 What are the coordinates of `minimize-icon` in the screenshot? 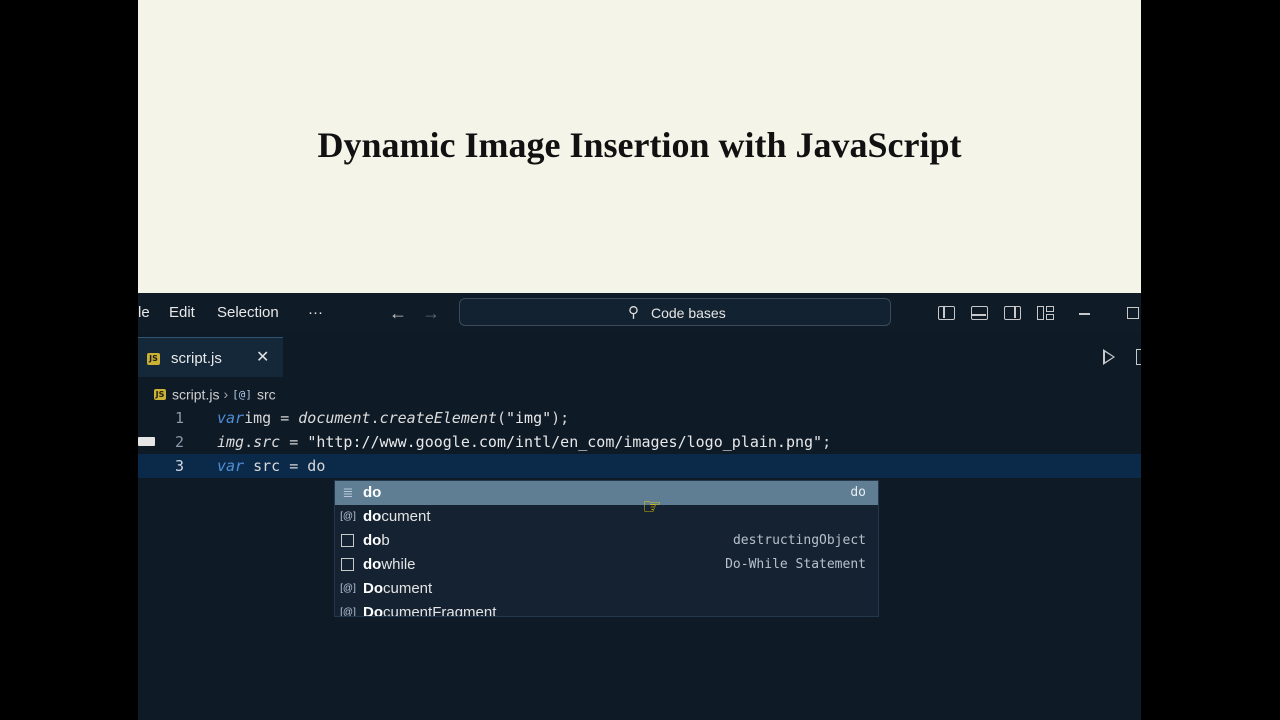 It's located at (1084, 314).